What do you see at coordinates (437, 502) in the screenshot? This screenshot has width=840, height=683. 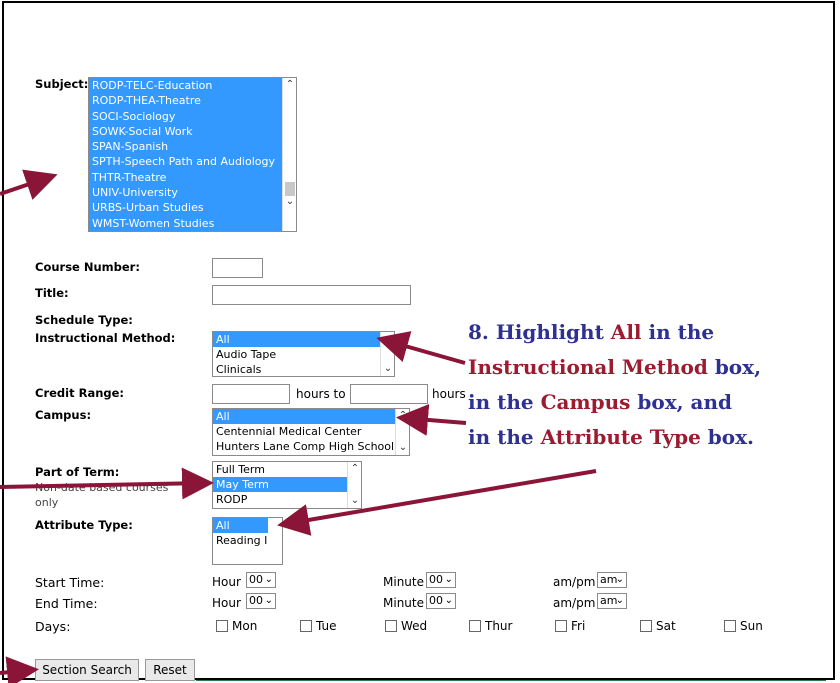 I see `arrow-to-attribute-type` at bounding box center [437, 502].